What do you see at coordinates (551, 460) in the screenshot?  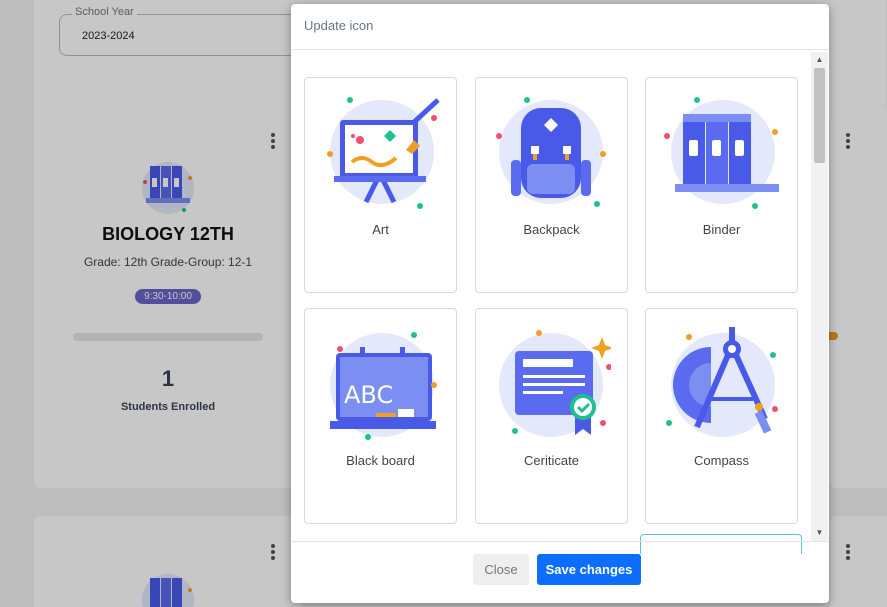 I see `icon-label-certificate: Ceriticate` at bounding box center [551, 460].